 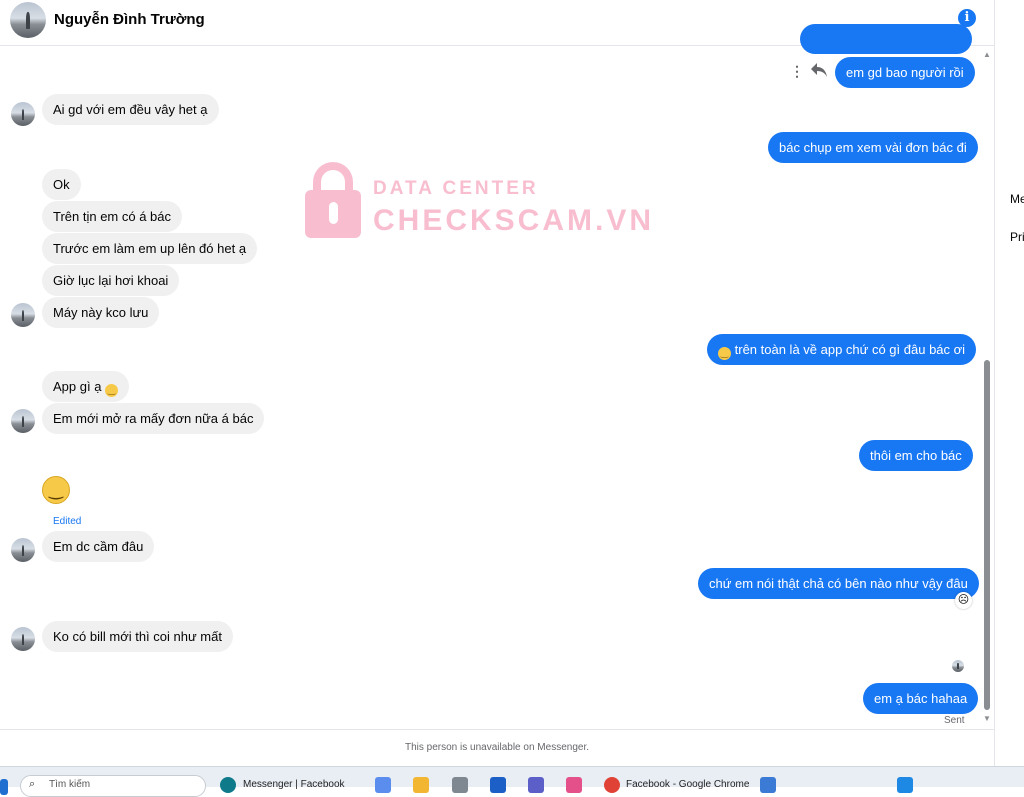 I want to click on watermark: DATA CENTER CHECKSCAM.VN, so click(x=478, y=202).